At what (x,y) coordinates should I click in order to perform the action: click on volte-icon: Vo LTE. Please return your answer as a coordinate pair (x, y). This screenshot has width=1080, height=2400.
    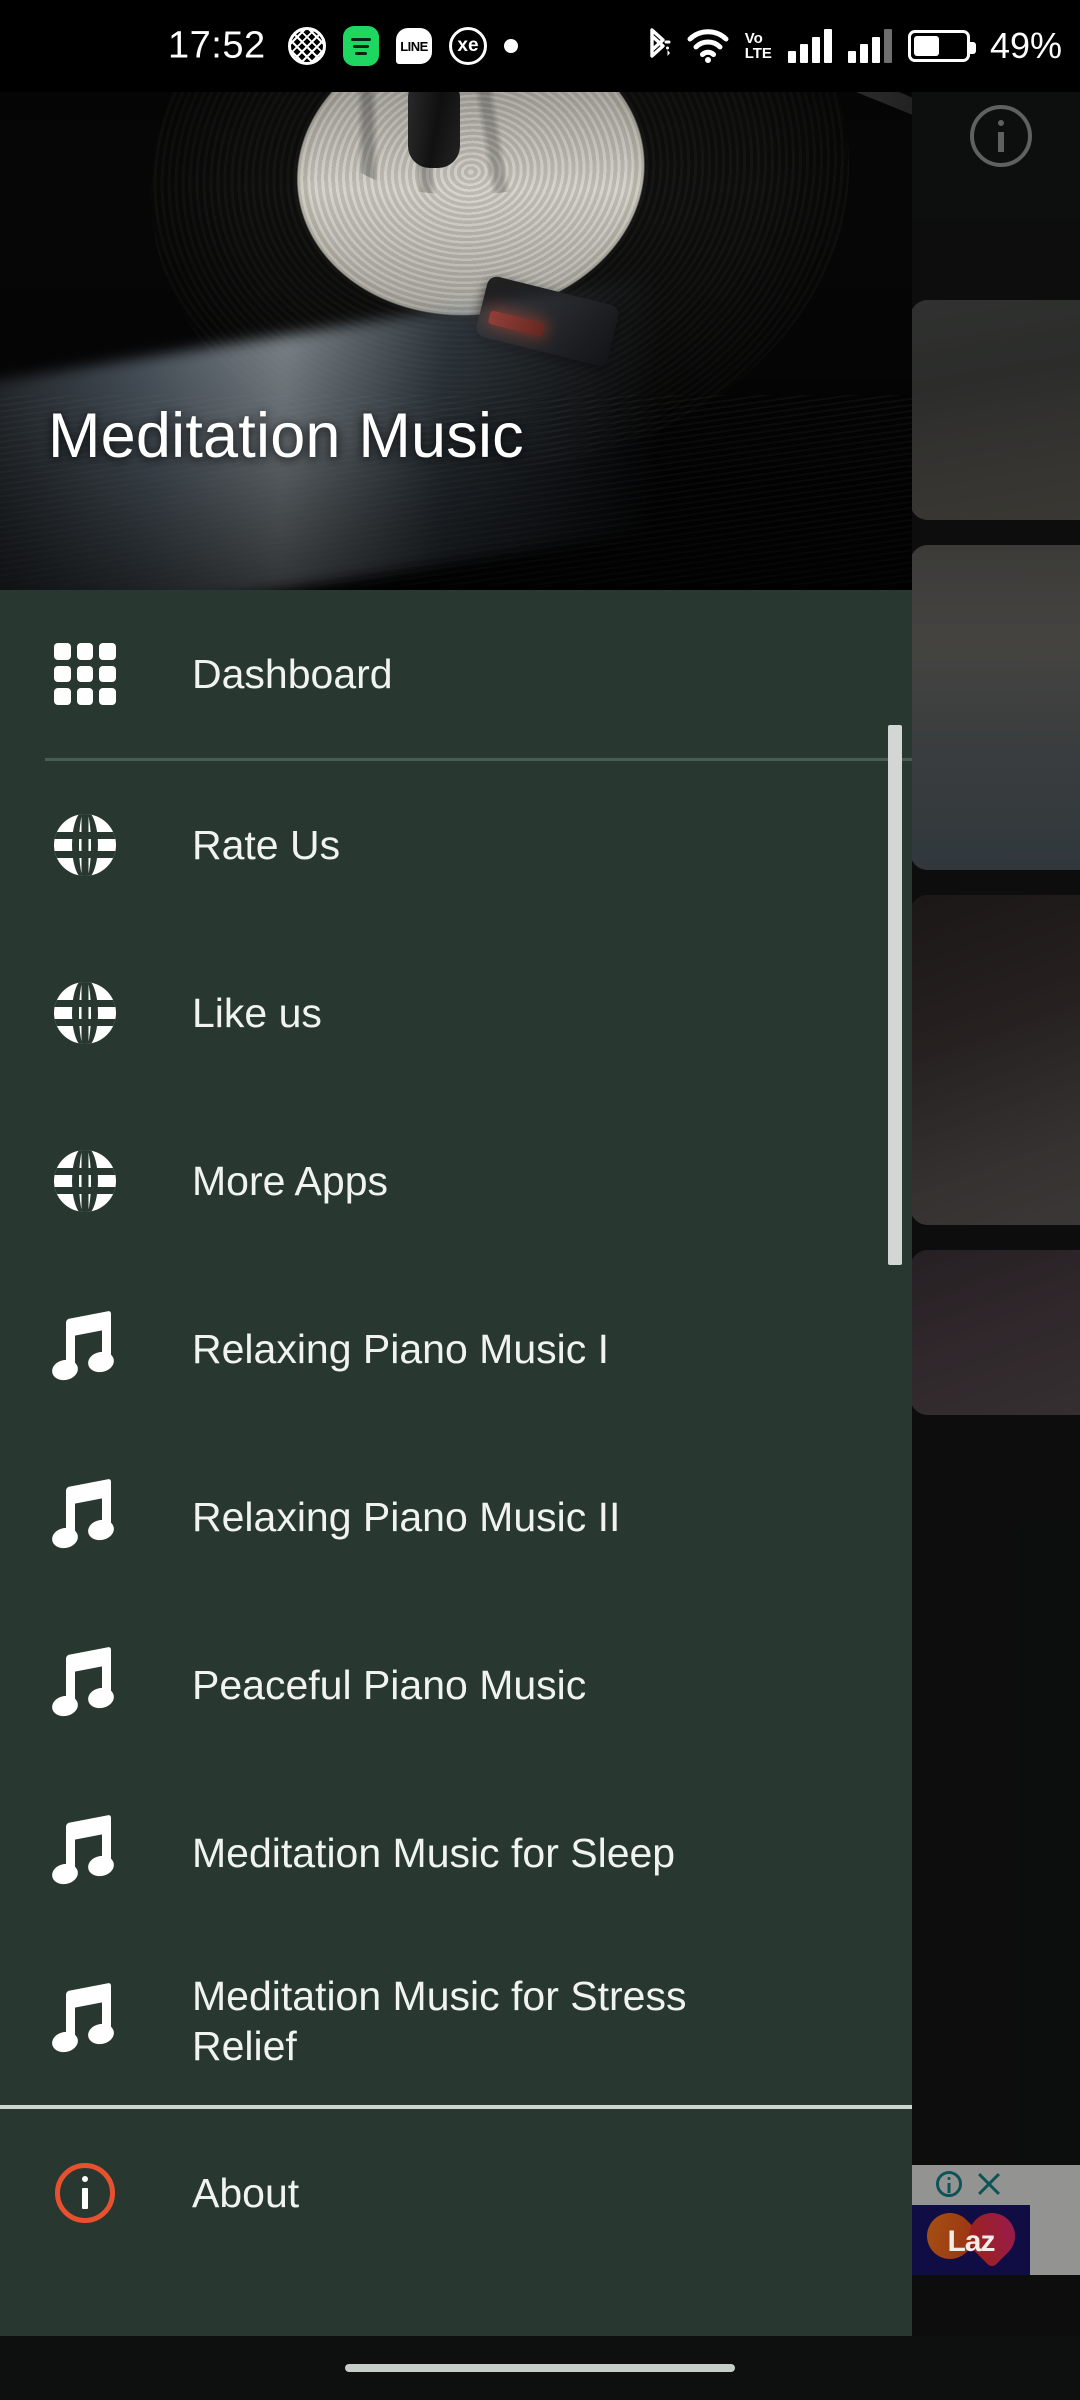
    Looking at the image, I should click on (758, 45).